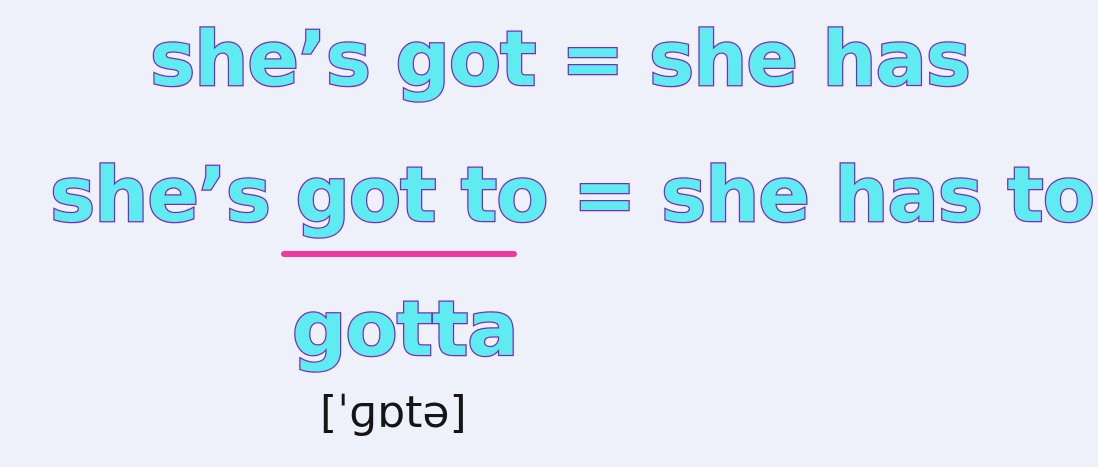 The height and width of the screenshot is (467, 1098). Describe the element at coordinates (405, 329) in the screenshot. I see `reduced-form: gotta` at that location.